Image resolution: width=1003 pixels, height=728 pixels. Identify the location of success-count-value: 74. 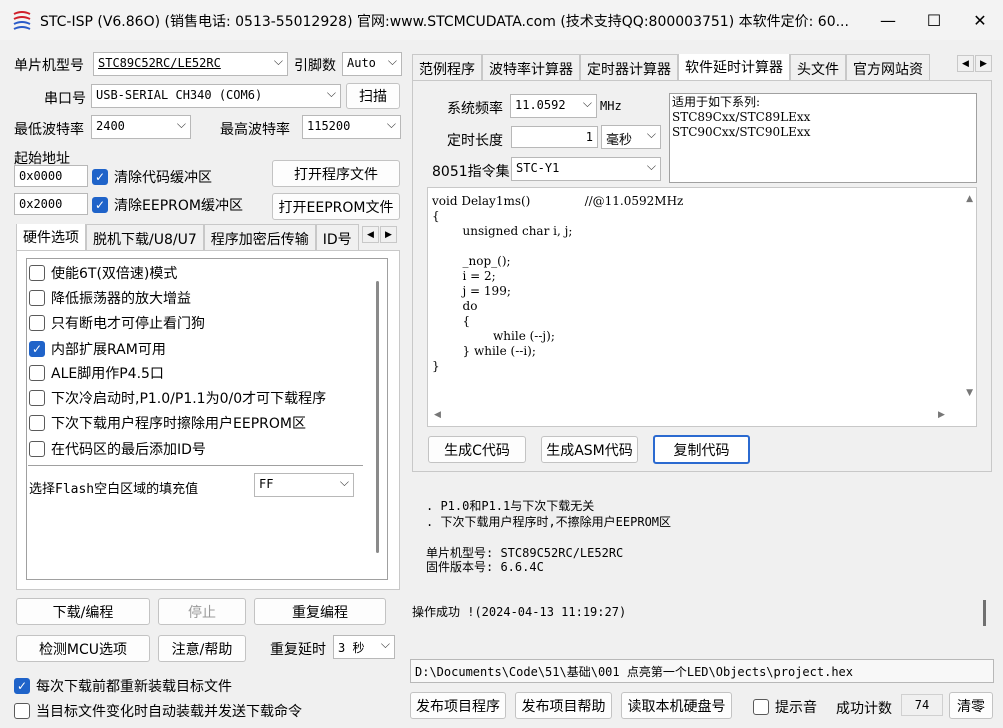
(922, 705).